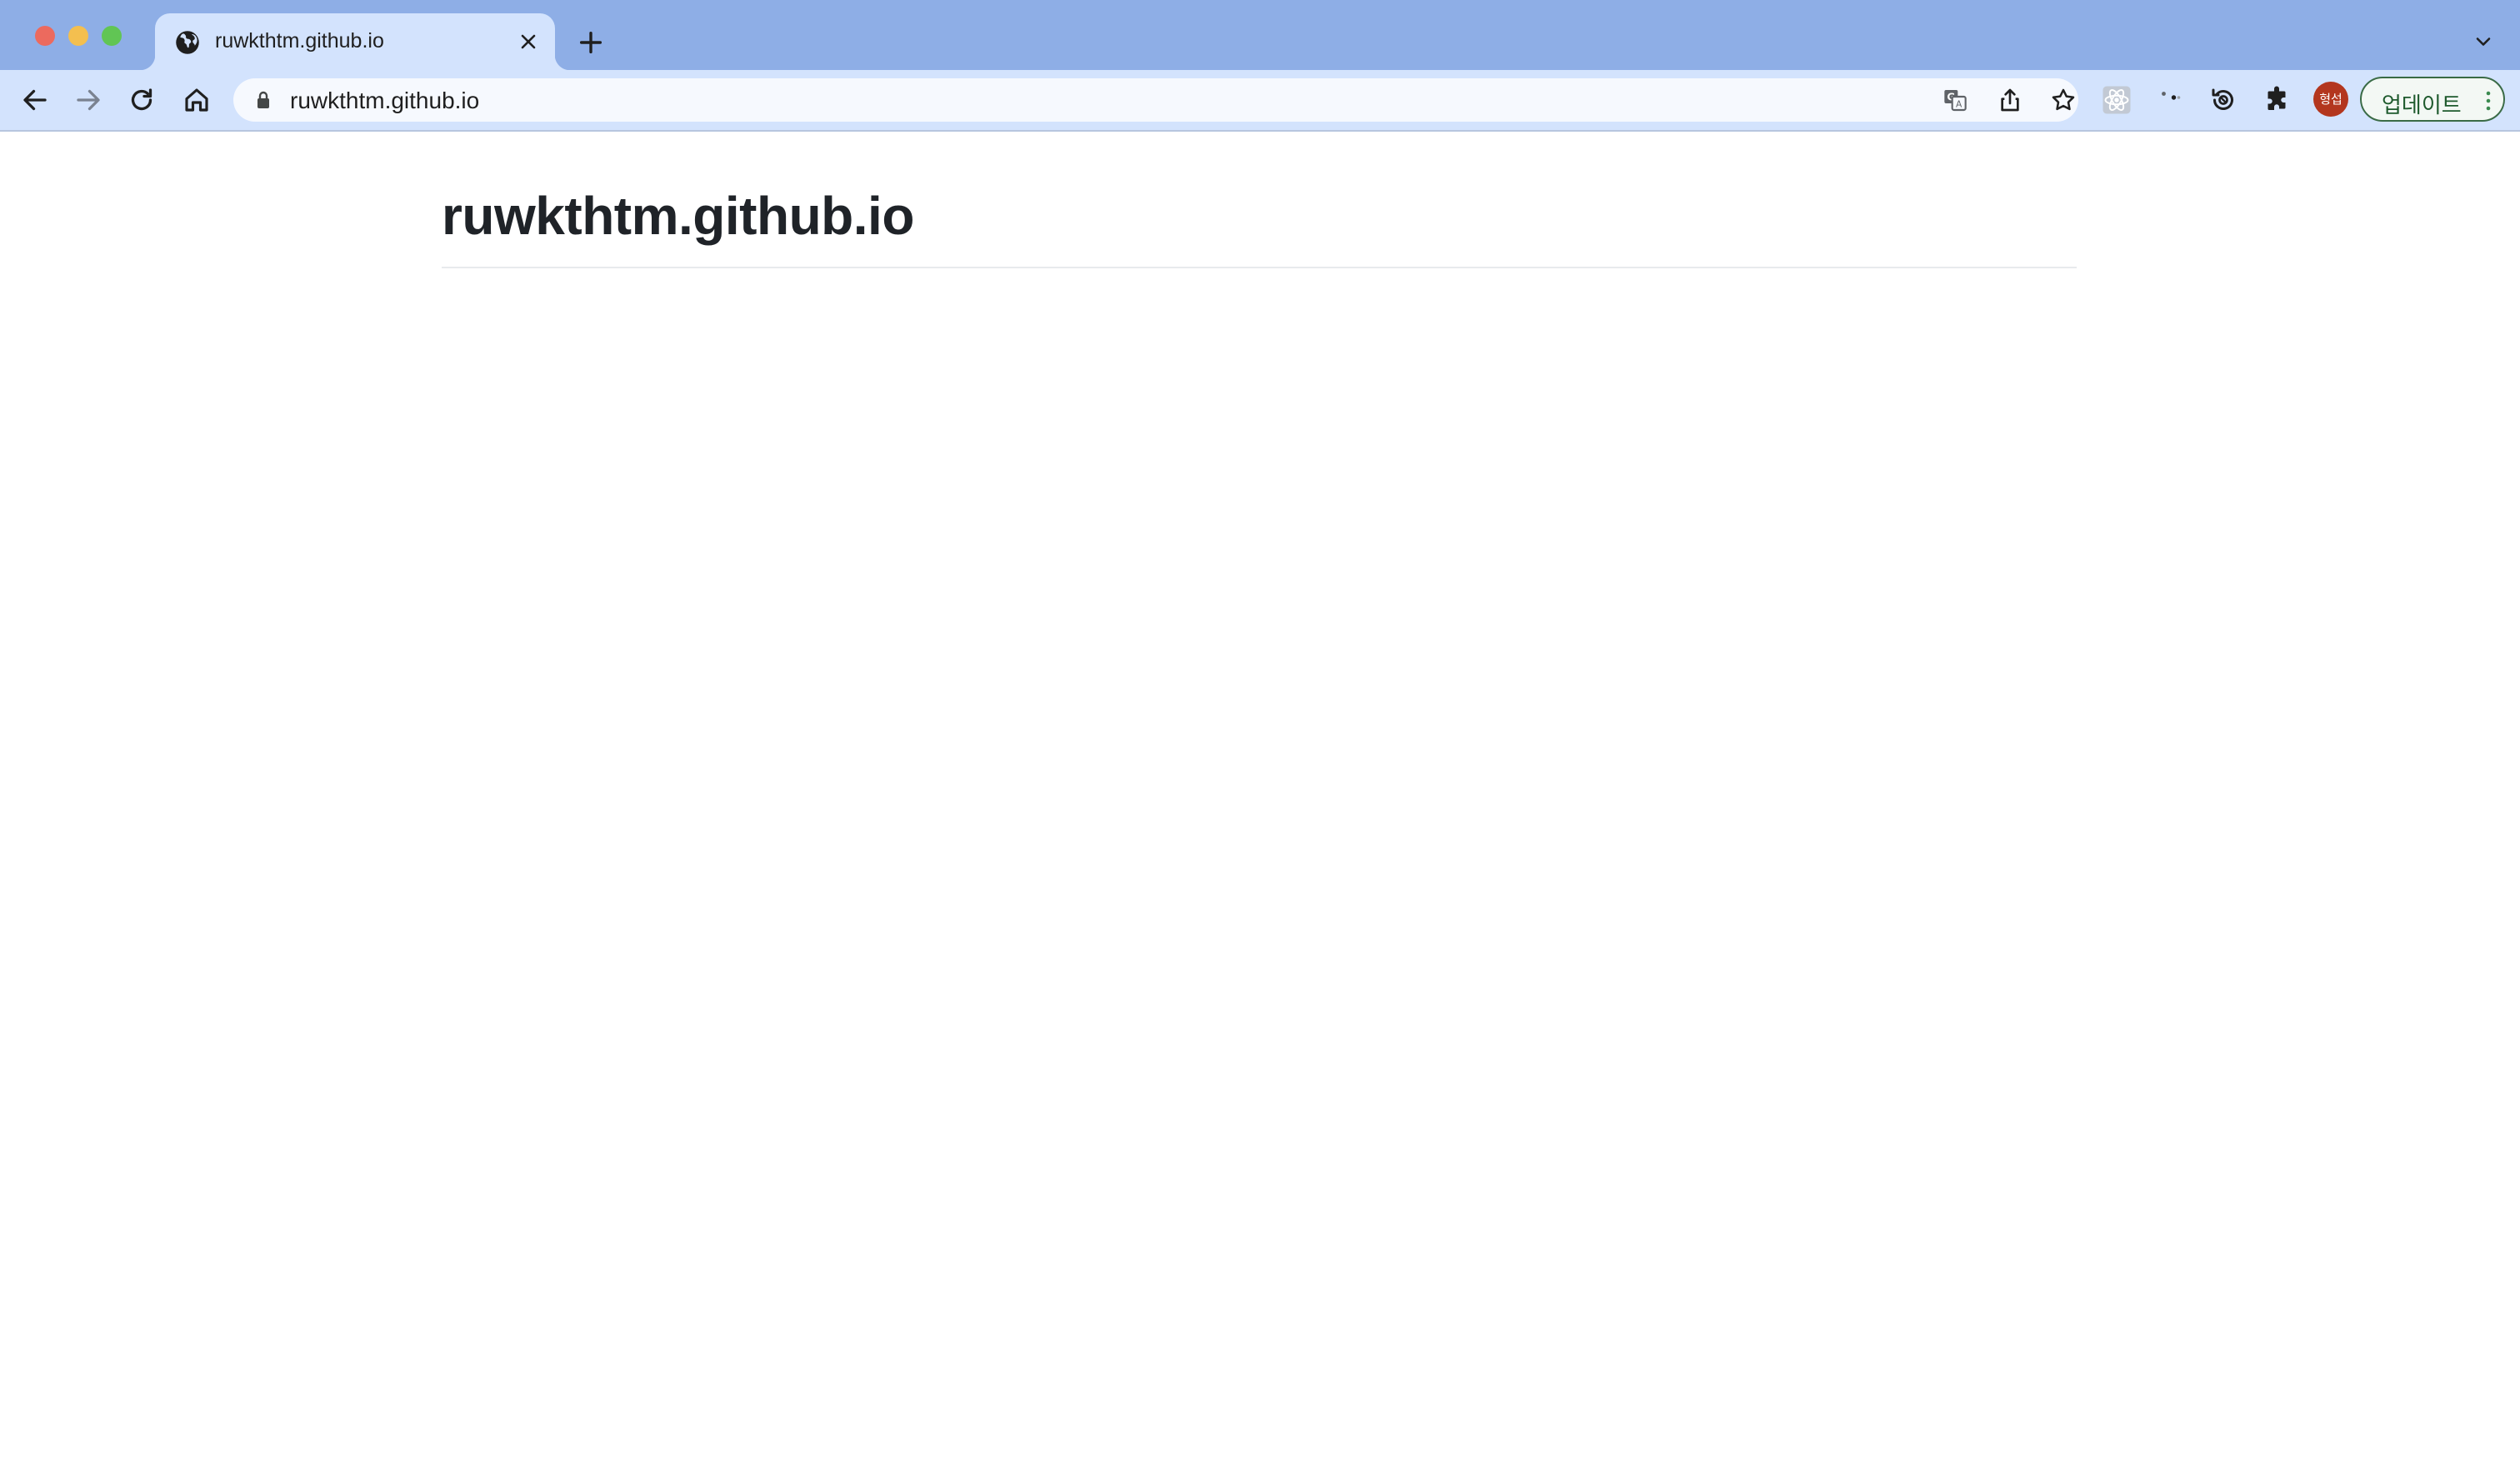  Describe the element at coordinates (88, 100) in the screenshot. I see `forward-arrow-icon` at that location.